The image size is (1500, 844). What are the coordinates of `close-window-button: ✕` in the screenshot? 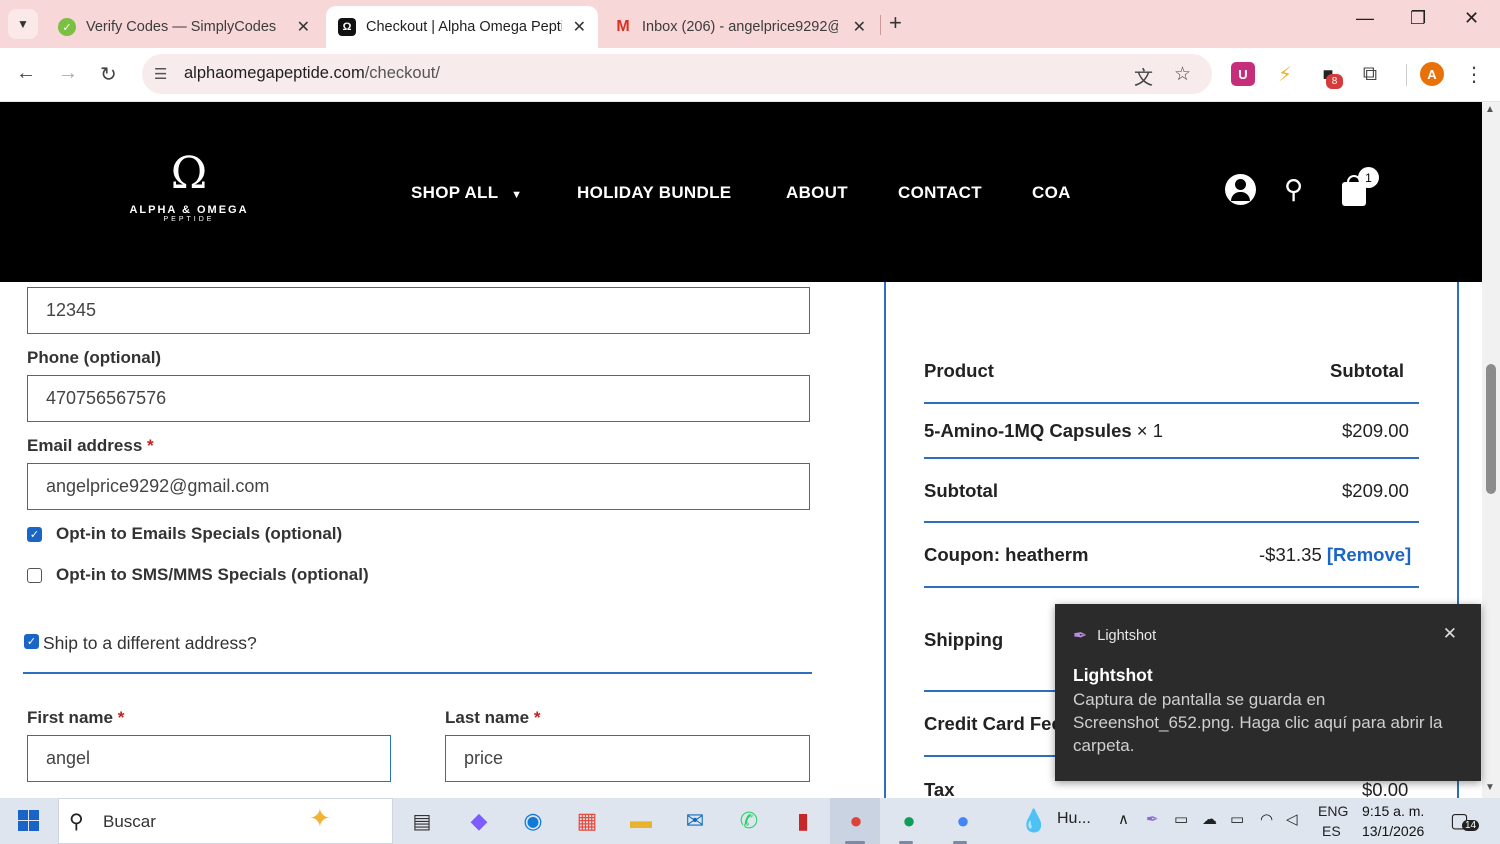 It's located at (1471, 18).